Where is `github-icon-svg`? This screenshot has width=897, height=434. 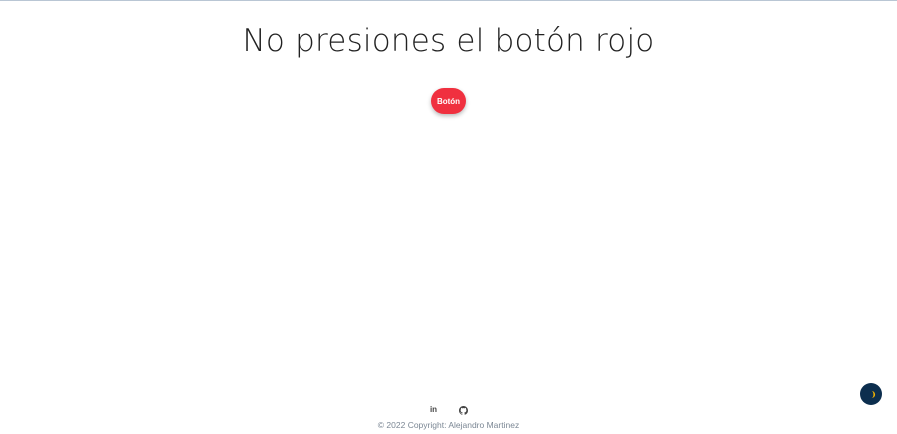
github-icon-svg is located at coordinates (463, 410).